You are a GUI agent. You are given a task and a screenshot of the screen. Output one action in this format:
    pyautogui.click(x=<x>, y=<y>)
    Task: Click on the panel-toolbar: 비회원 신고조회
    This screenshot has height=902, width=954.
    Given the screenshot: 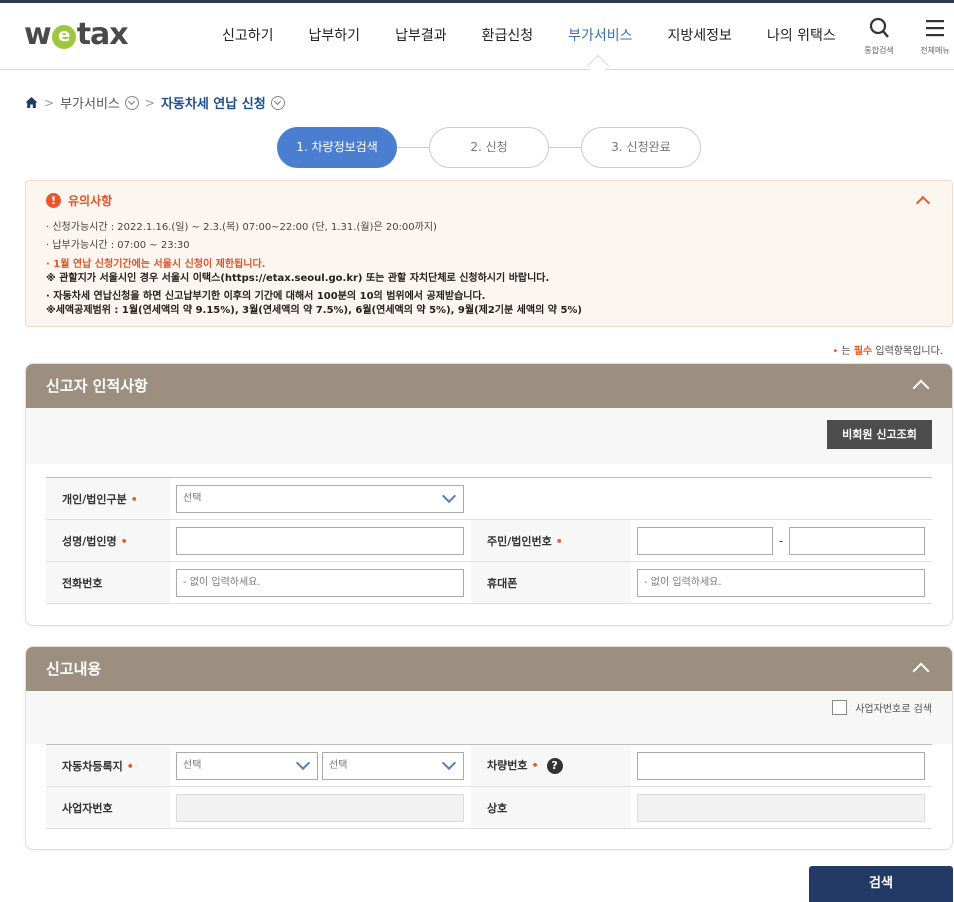 What is the action you would take?
    pyautogui.click(x=489, y=436)
    